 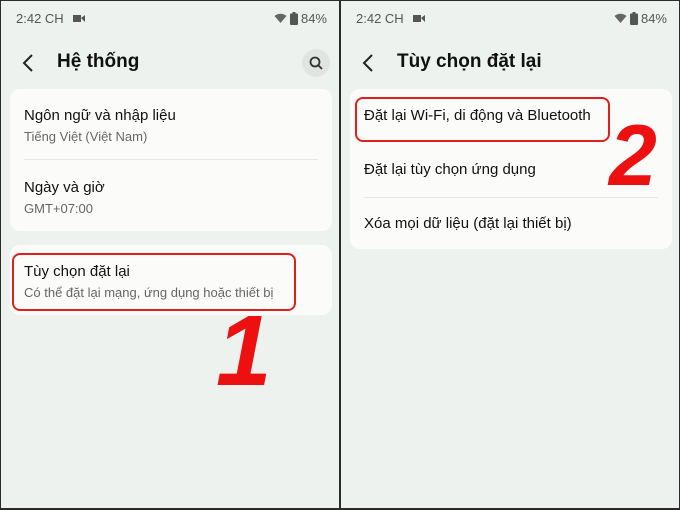 What do you see at coordinates (64, 187) in the screenshot?
I see `item-title: Ngày và giờ` at bounding box center [64, 187].